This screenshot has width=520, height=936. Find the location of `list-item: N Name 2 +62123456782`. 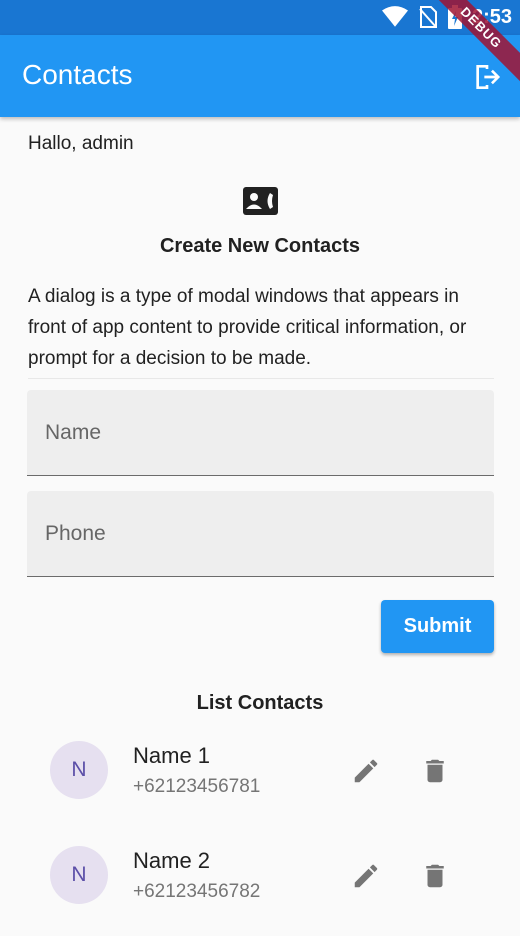

list-item: N Name 2 +62123456782 is located at coordinates (260, 891).